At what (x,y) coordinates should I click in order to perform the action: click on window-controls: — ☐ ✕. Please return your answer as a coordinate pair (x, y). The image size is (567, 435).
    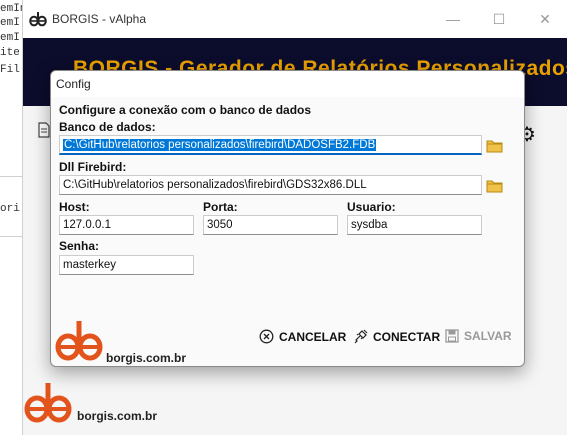
    Looking at the image, I should click on (498, 19).